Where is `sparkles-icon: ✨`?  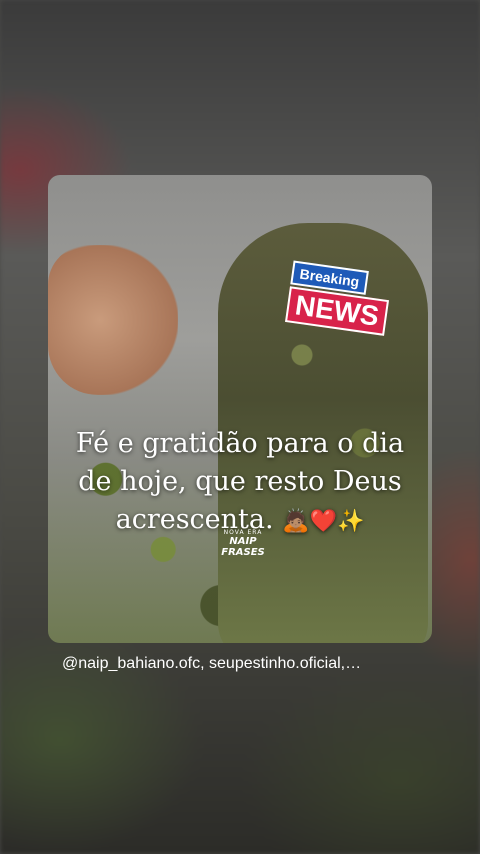
sparkles-icon: ✨ is located at coordinates (350, 521).